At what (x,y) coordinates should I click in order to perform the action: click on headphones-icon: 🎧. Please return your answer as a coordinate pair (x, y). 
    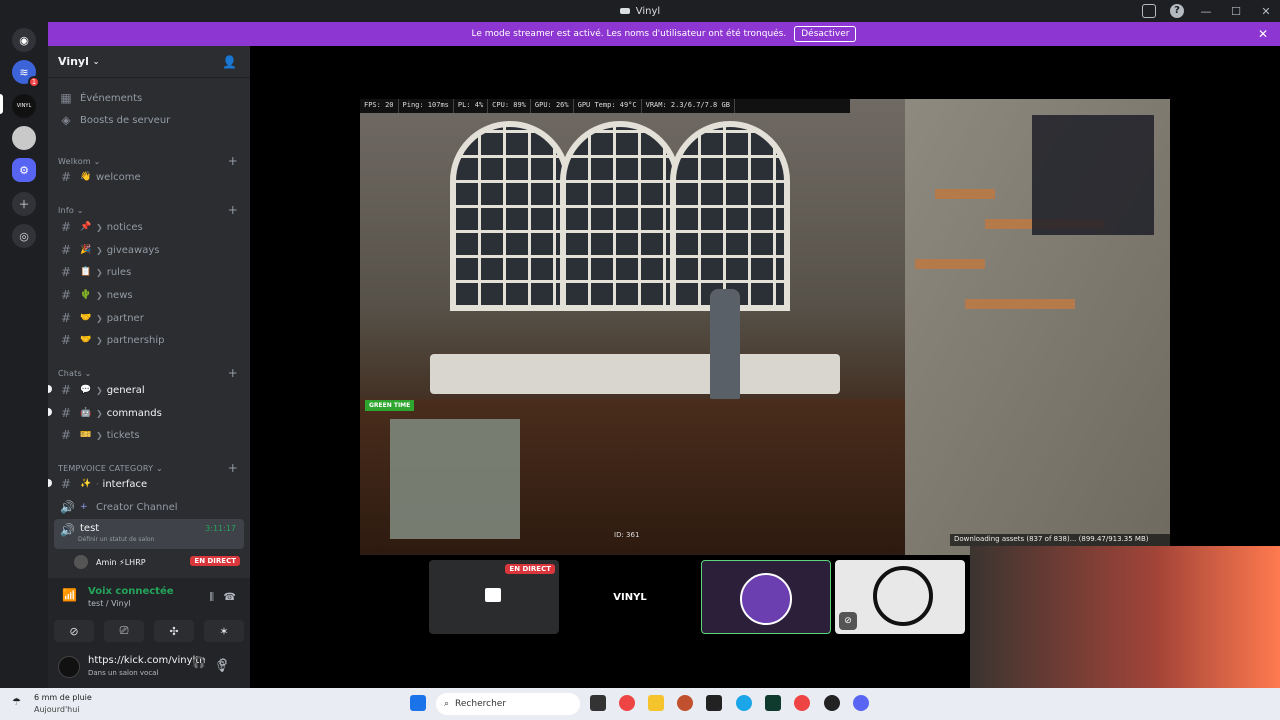
    Looking at the image, I should click on (199, 662).